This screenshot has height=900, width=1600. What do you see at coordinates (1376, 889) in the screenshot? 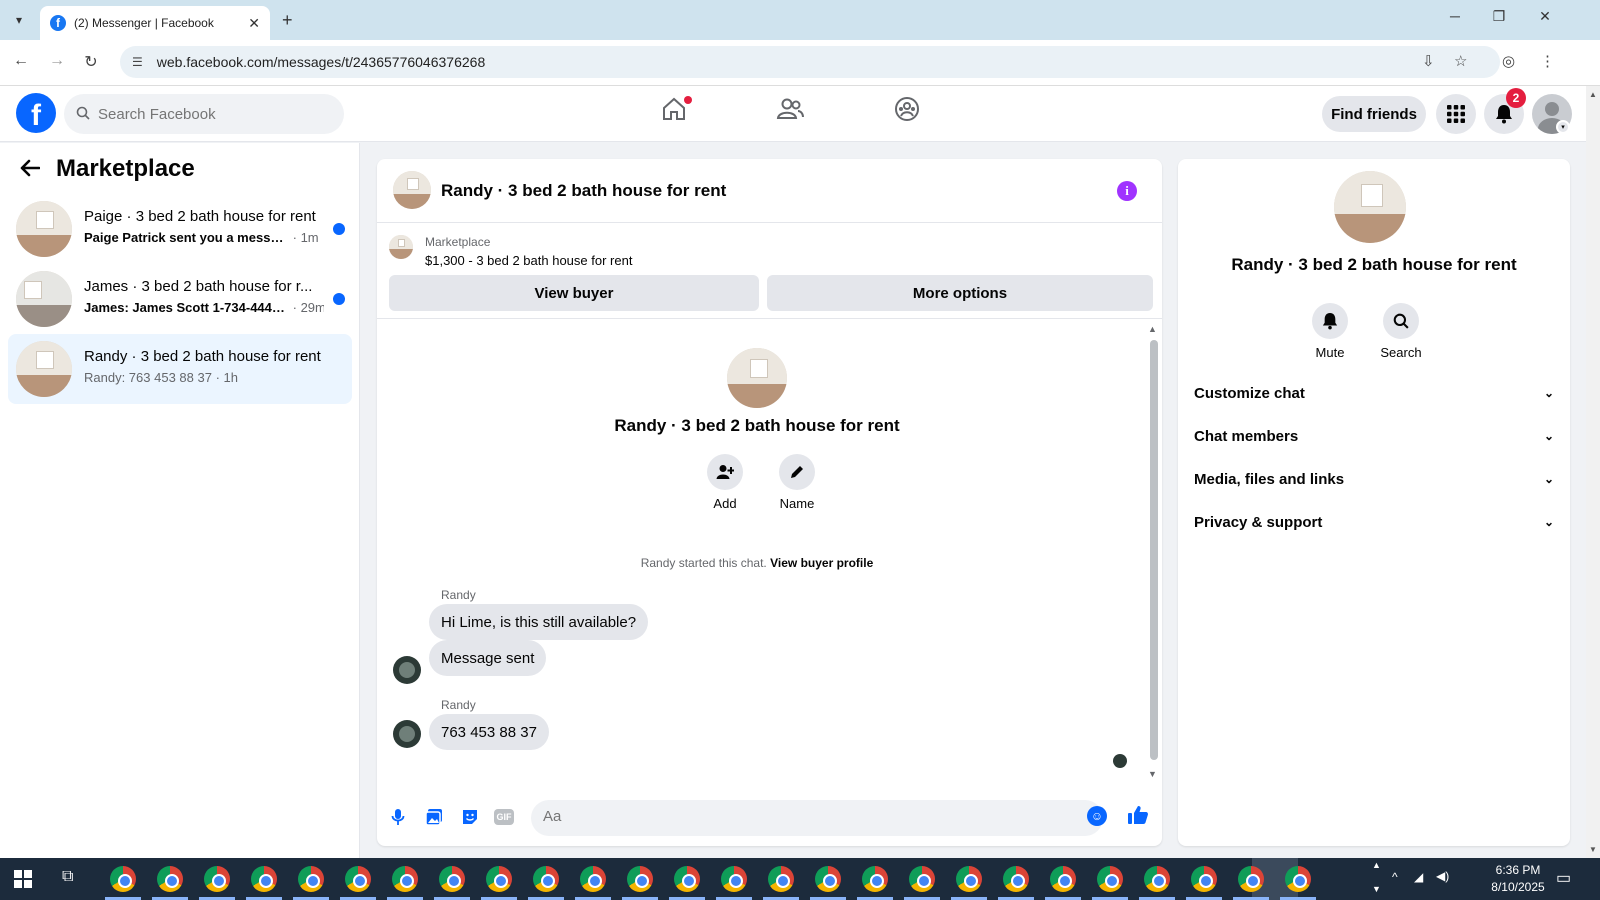
I see `taskbar-scroll-down-icon: ▼` at bounding box center [1376, 889].